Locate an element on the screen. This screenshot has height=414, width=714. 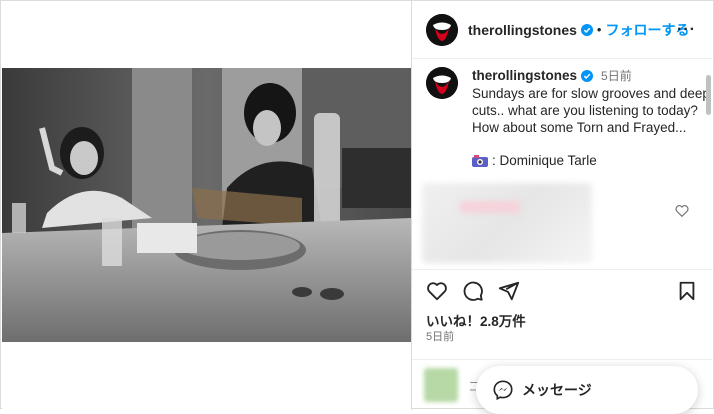
message-button: メッセージ is located at coordinates (587, 390).